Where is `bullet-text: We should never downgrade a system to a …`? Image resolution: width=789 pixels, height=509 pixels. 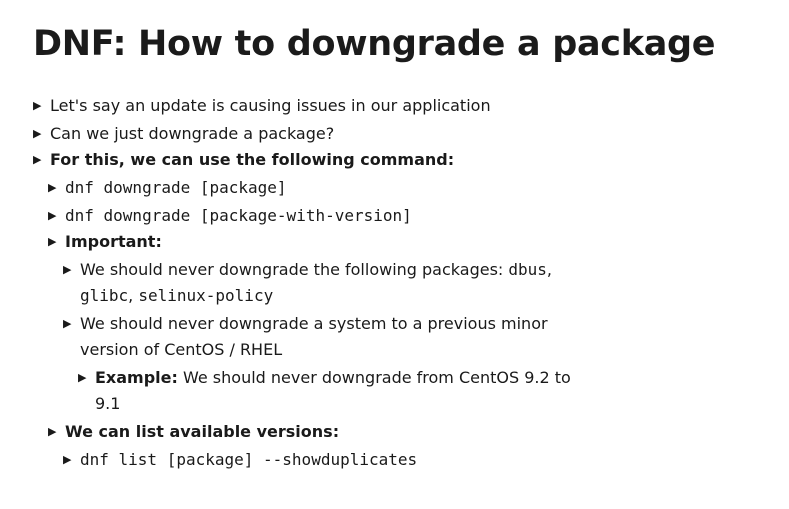
bullet-text: We should never downgrade a system to a … is located at coordinates (305, 337).